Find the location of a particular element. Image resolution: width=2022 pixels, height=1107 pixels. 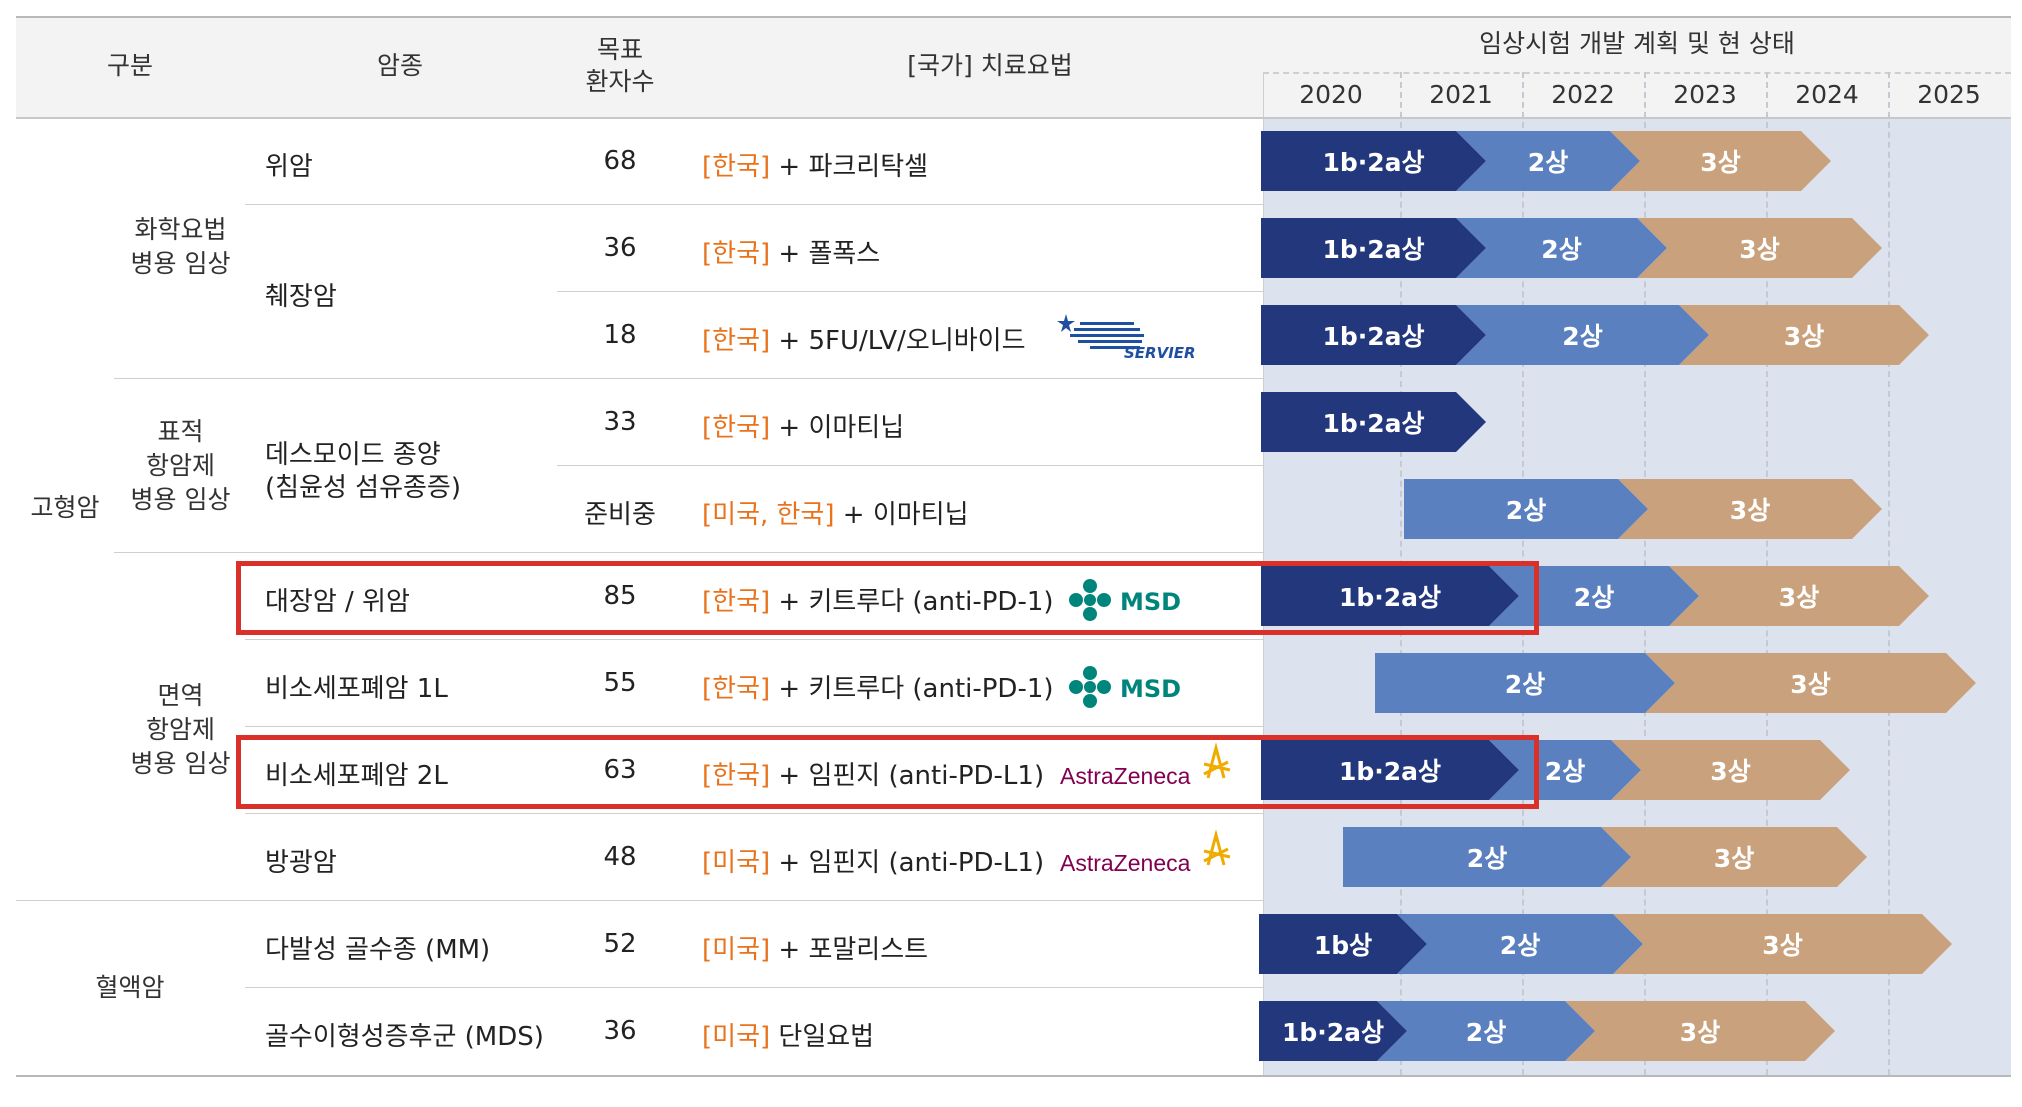

target-patients: 36 is located at coordinates (620, 1031).